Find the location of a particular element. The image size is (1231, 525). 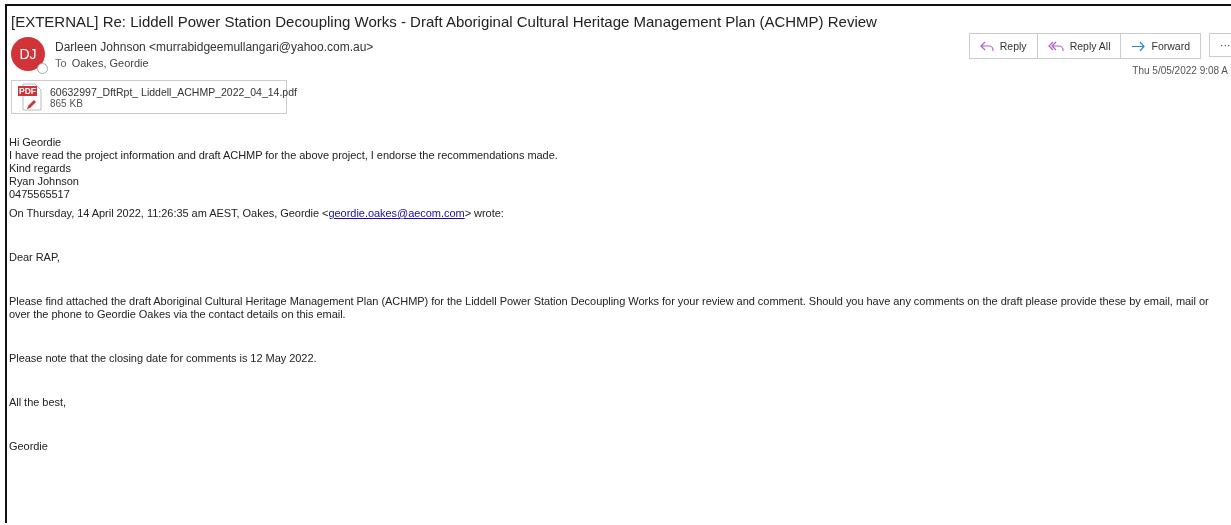

to-label: To is located at coordinates (61, 62).